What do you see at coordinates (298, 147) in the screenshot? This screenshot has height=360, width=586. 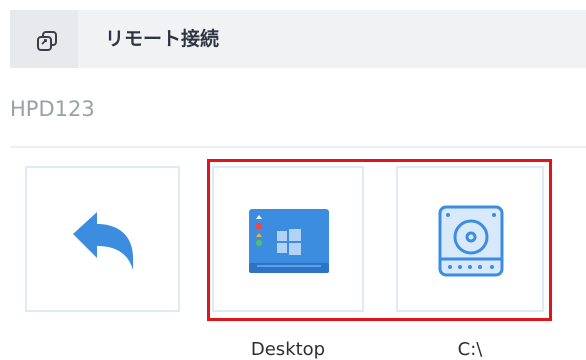 I see `divider` at bounding box center [298, 147].